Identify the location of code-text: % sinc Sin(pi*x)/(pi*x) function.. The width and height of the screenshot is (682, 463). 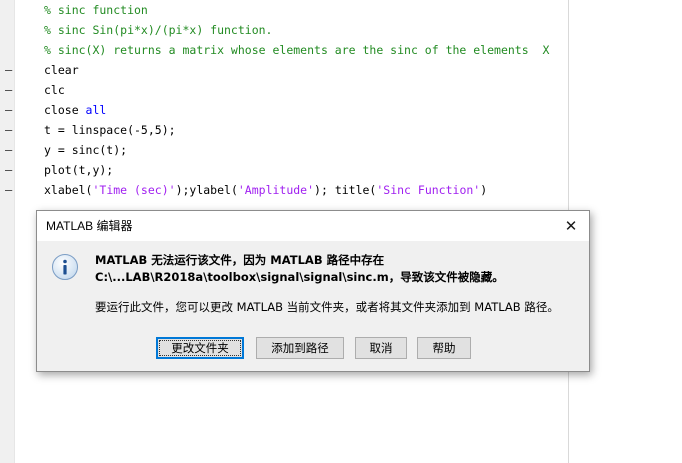
(158, 30).